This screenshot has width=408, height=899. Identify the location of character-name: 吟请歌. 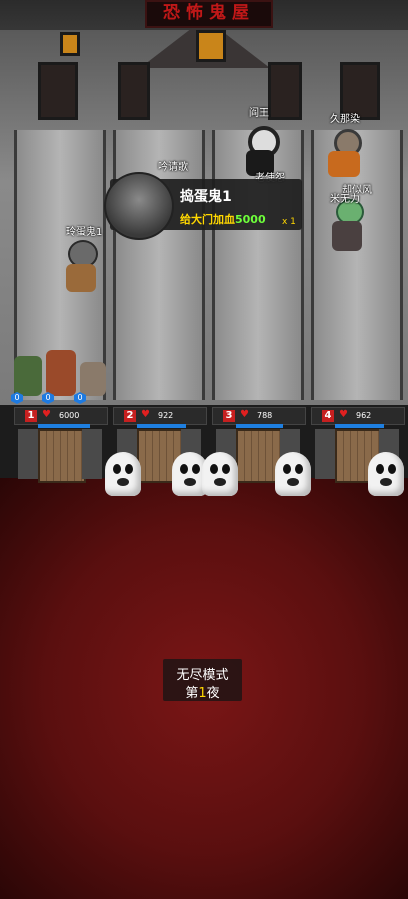
(173, 167).